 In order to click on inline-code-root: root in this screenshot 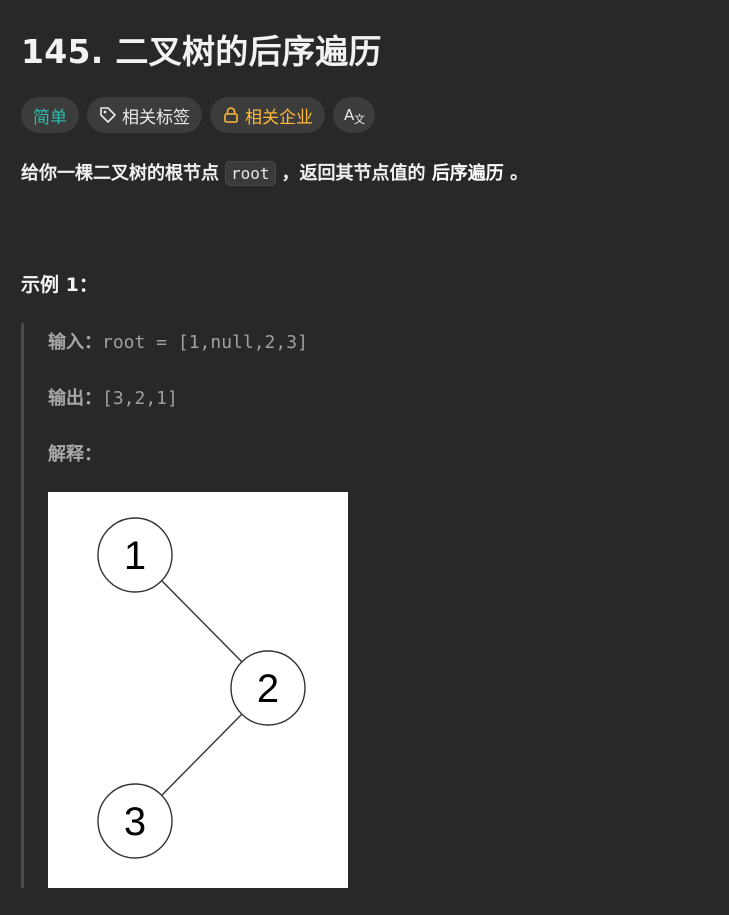, I will do `click(250, 173)`.